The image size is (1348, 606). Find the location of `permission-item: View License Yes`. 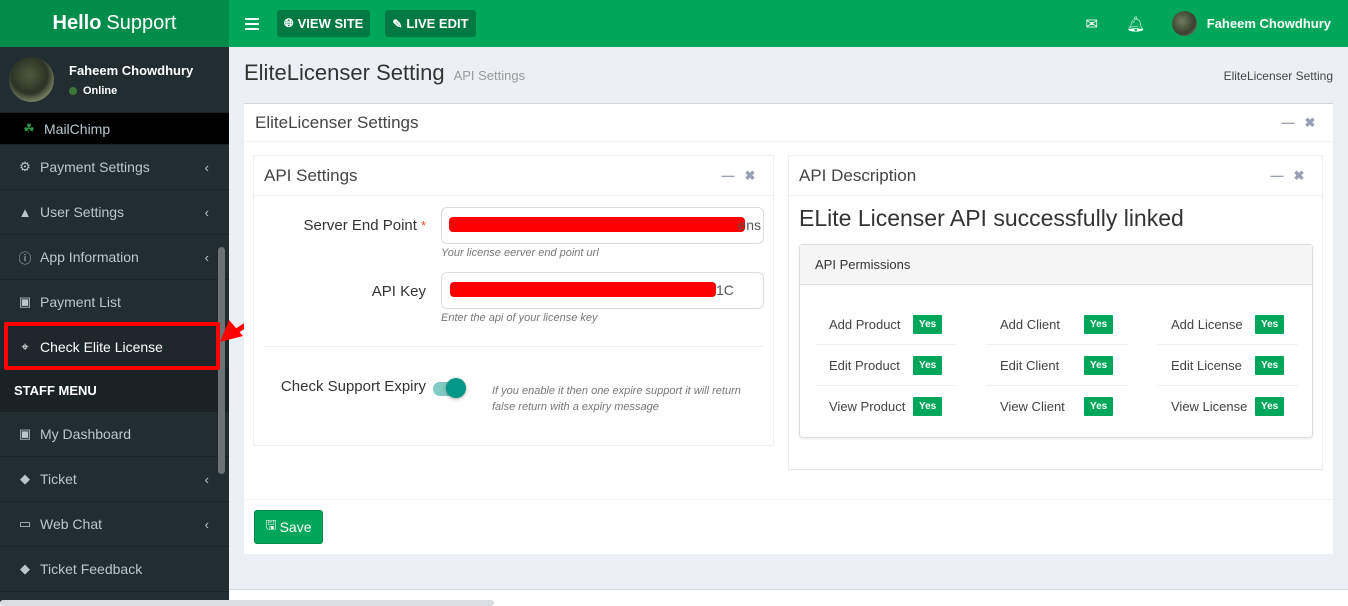

permission-item: View License Yes is located at coordinates (1227, 406).